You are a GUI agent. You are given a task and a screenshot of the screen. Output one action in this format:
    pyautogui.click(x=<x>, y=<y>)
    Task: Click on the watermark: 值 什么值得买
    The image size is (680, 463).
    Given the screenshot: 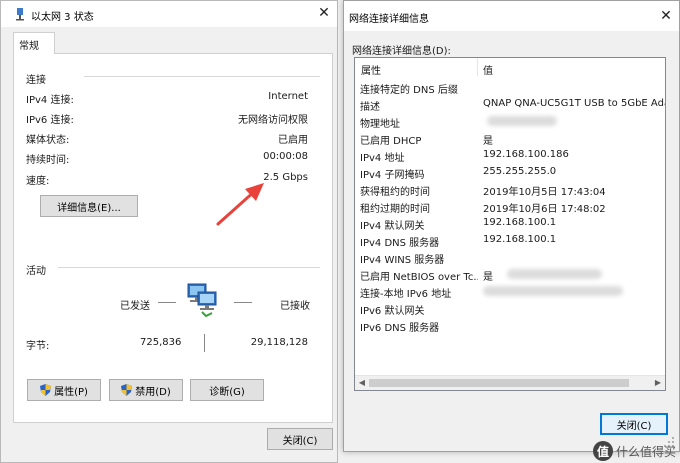 What is the action you would take?
    pyautogui.click(x=634, y=451)
    